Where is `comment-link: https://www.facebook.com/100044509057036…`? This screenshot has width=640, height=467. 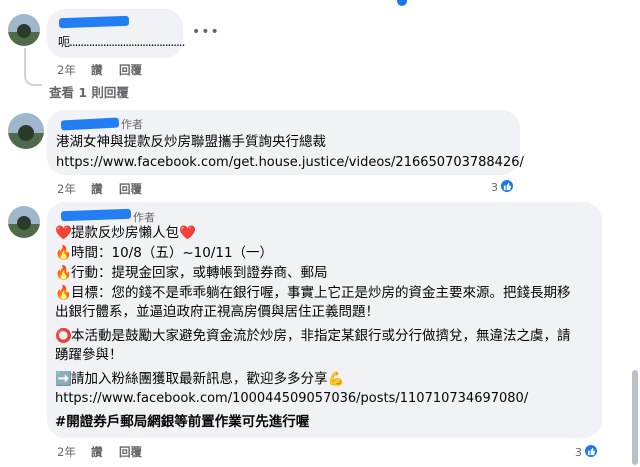
comment-link: https://www.facebook.com/100044509057036… is located at coordinates (291, 398).